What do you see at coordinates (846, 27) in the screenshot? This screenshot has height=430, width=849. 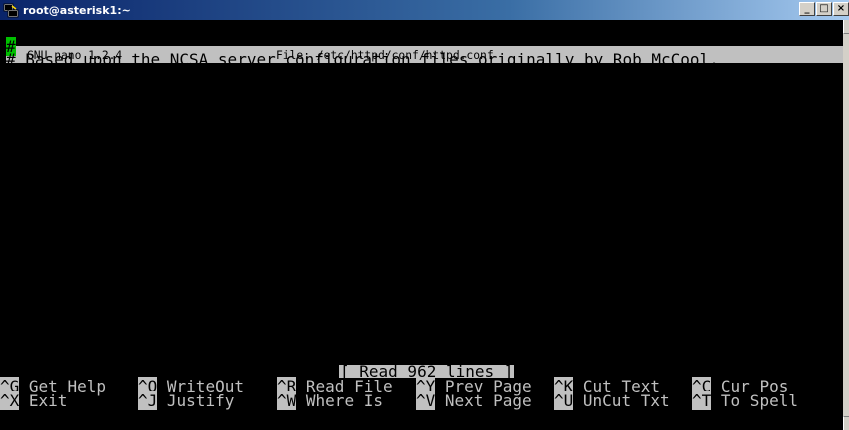 I see `scroll-up-arrow-icon` at bounding box center [846, 27].